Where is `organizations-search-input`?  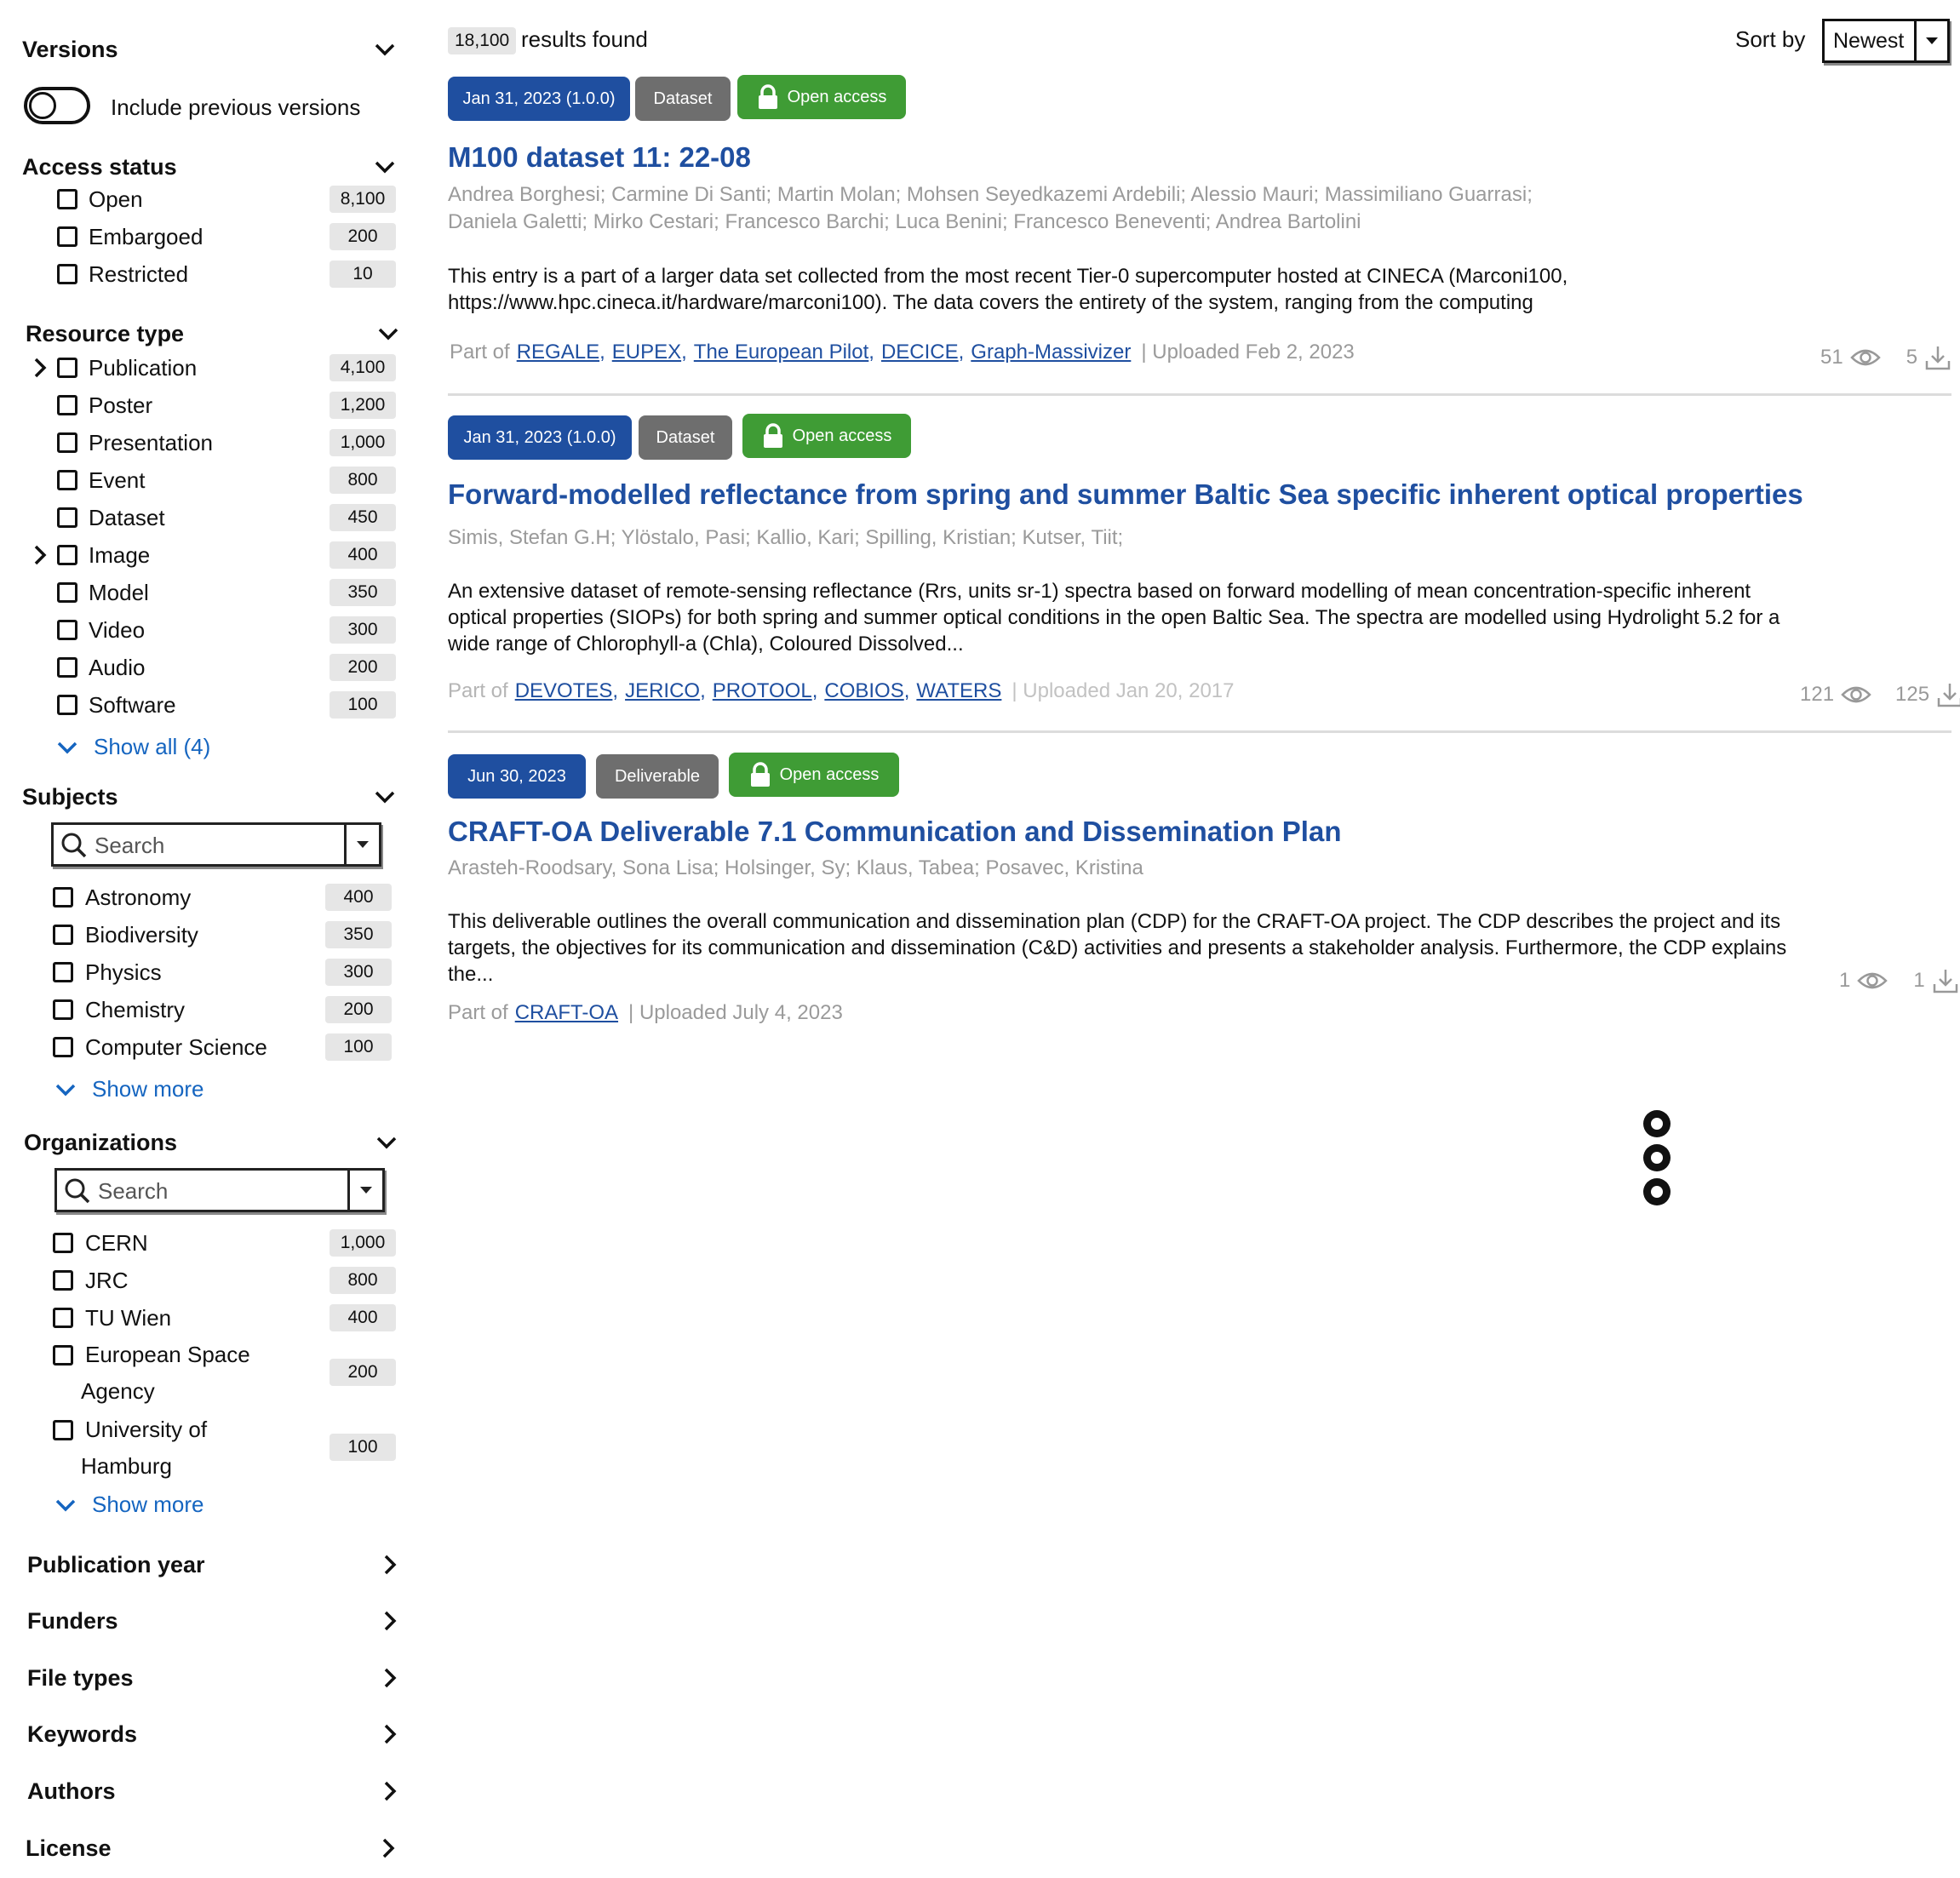
organizations-search-input is located at coordinates (213, 1191).